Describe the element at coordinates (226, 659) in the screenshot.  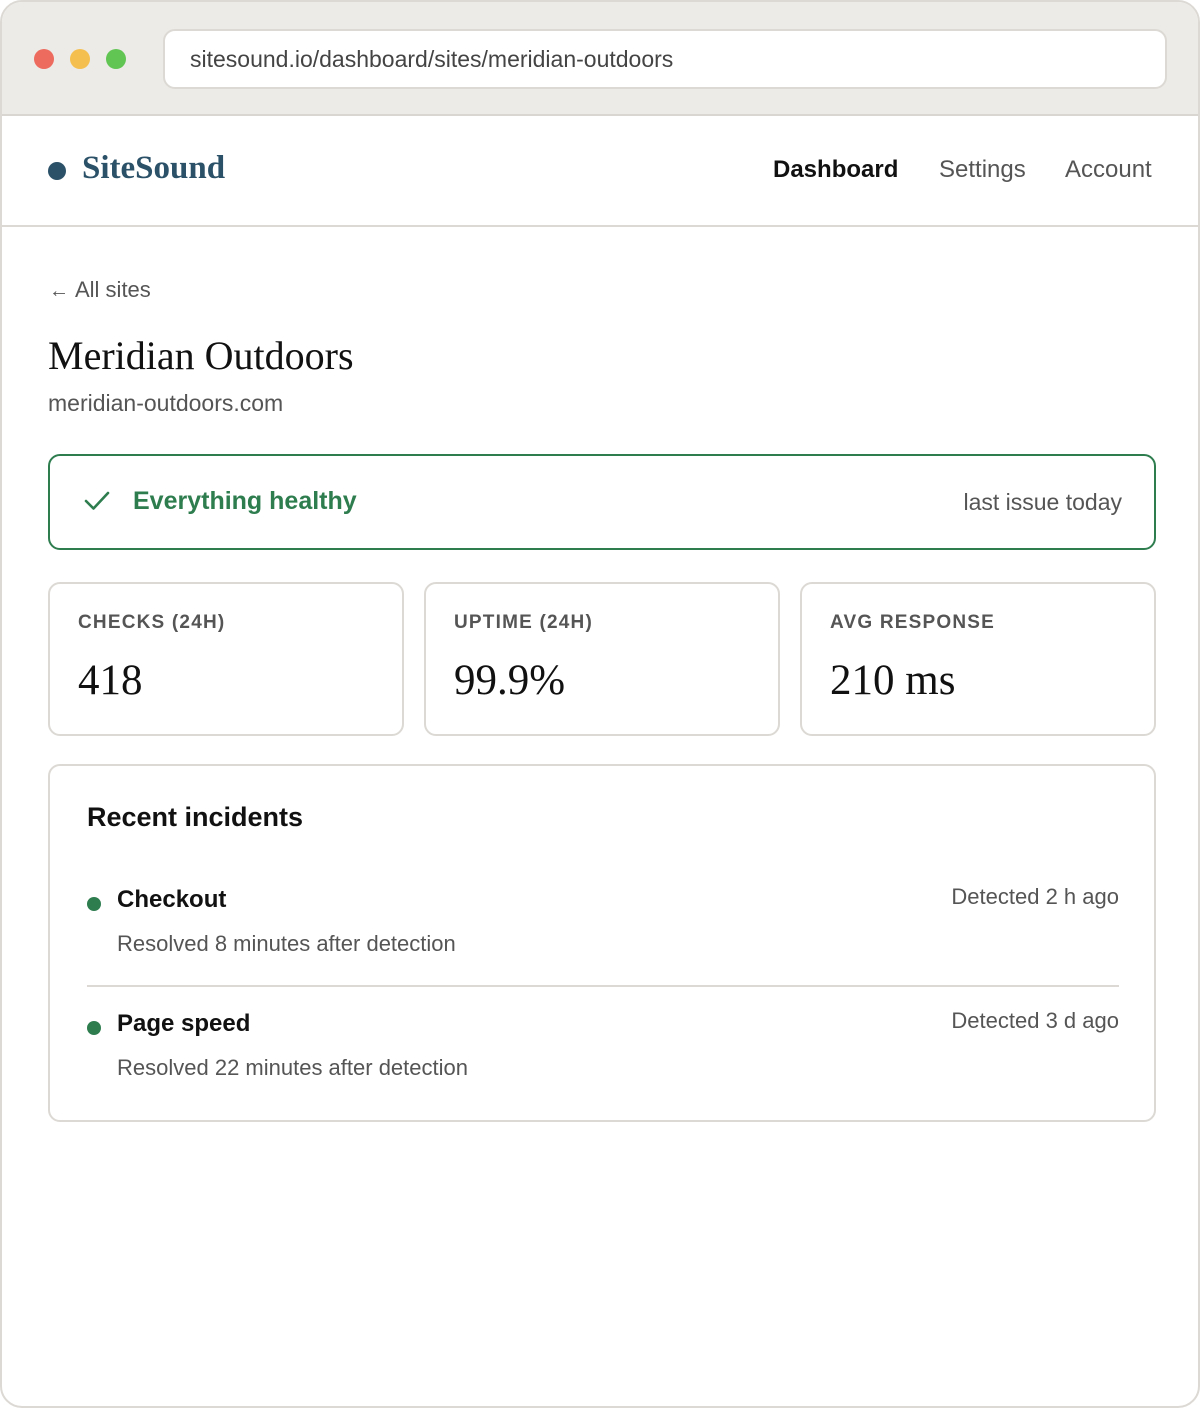
I see `stat-card-checks: CHECKS (24H) 418` at that location.